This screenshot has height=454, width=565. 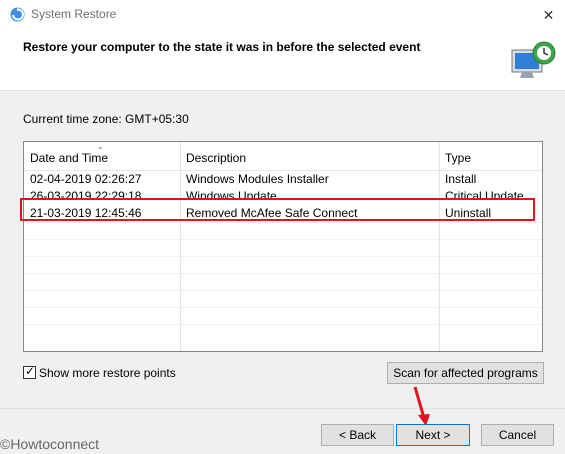 I want to click on watermark: ©Howtoconnect, so click(x=50, y=444).